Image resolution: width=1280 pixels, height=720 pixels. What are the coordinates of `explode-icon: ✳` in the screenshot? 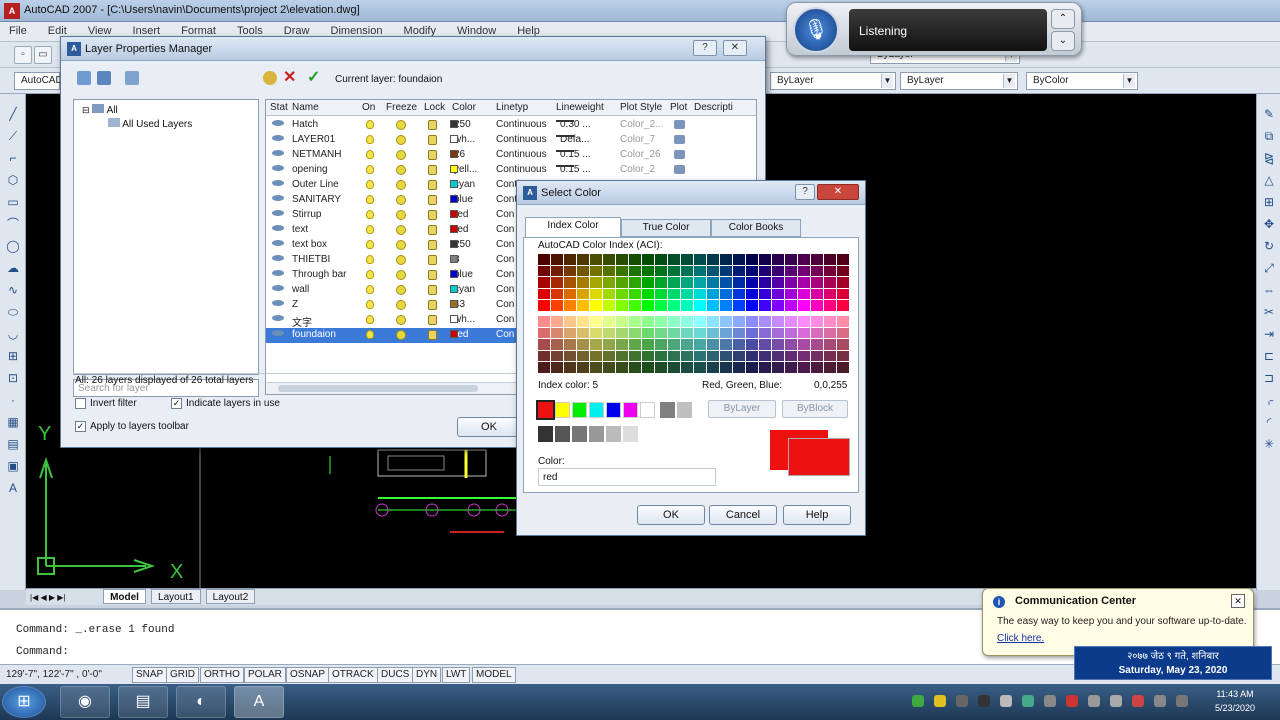 It's located at (1269, 444).